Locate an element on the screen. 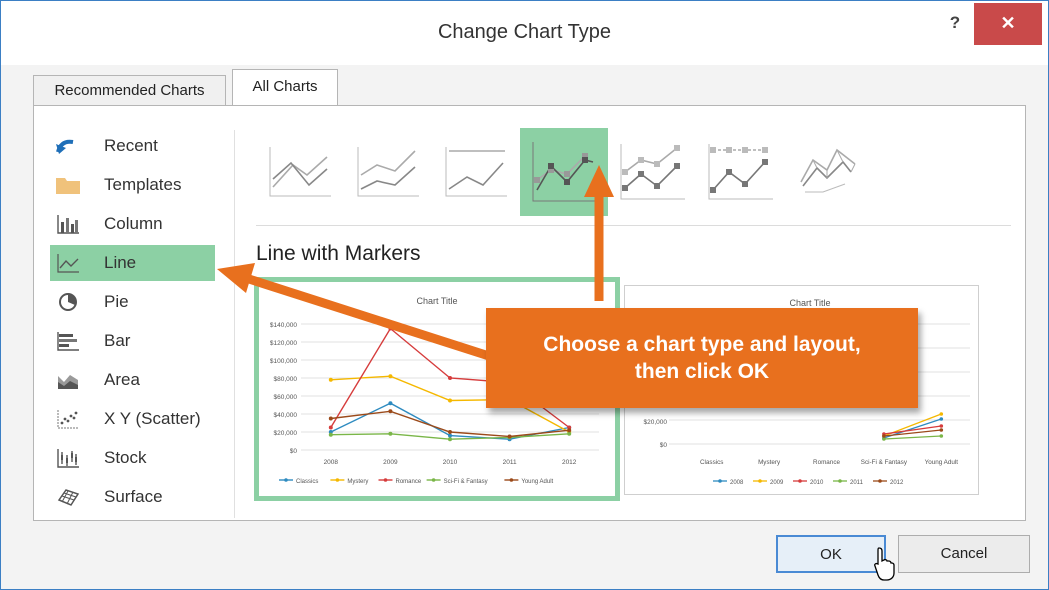 The image size is (1049, 590). sidebar-item-stock: Stock is located at coordinates (132, 458).